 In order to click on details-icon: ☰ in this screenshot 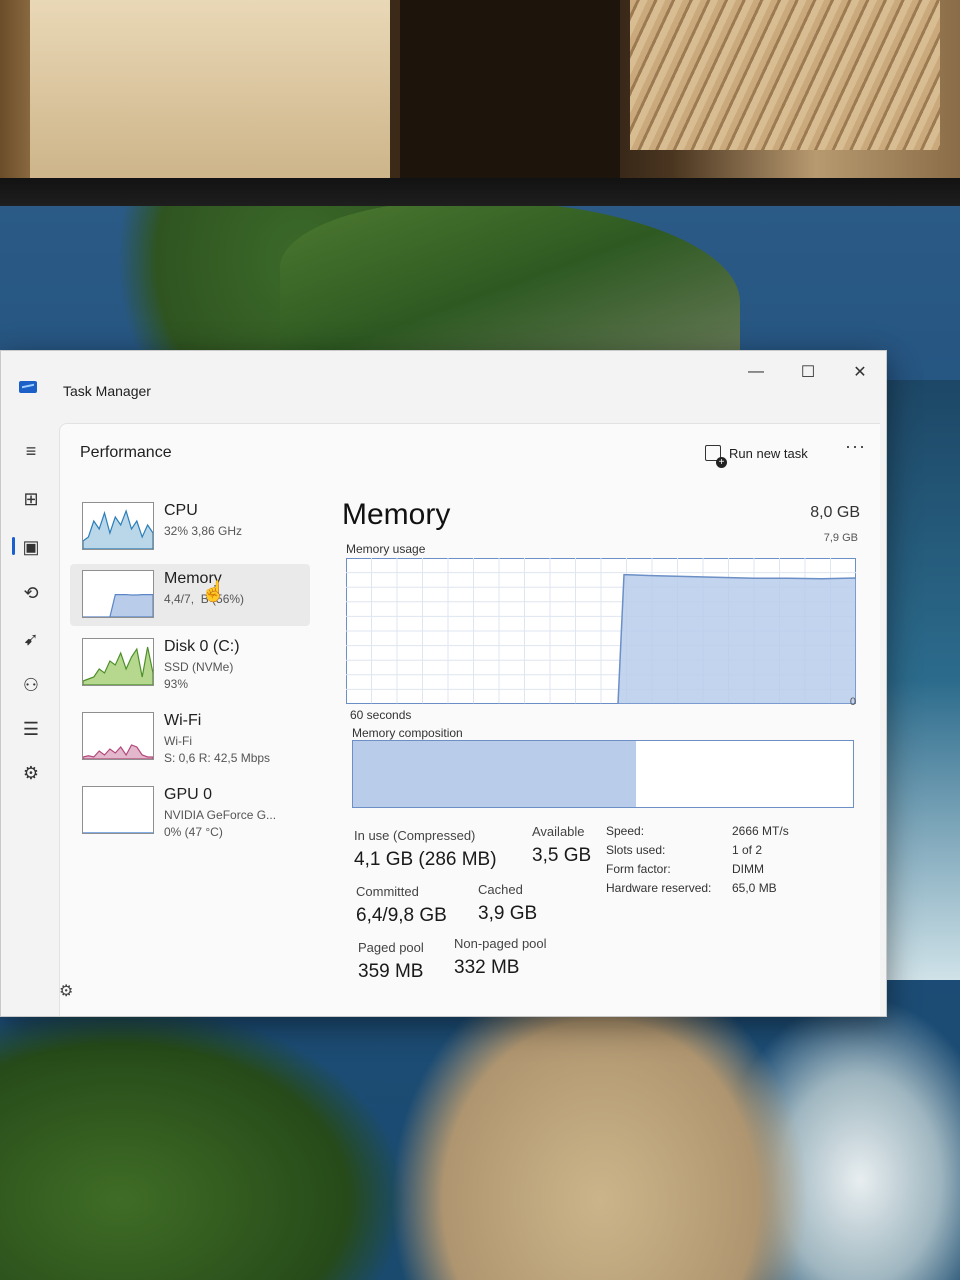, I will do `click(31, 729)`.